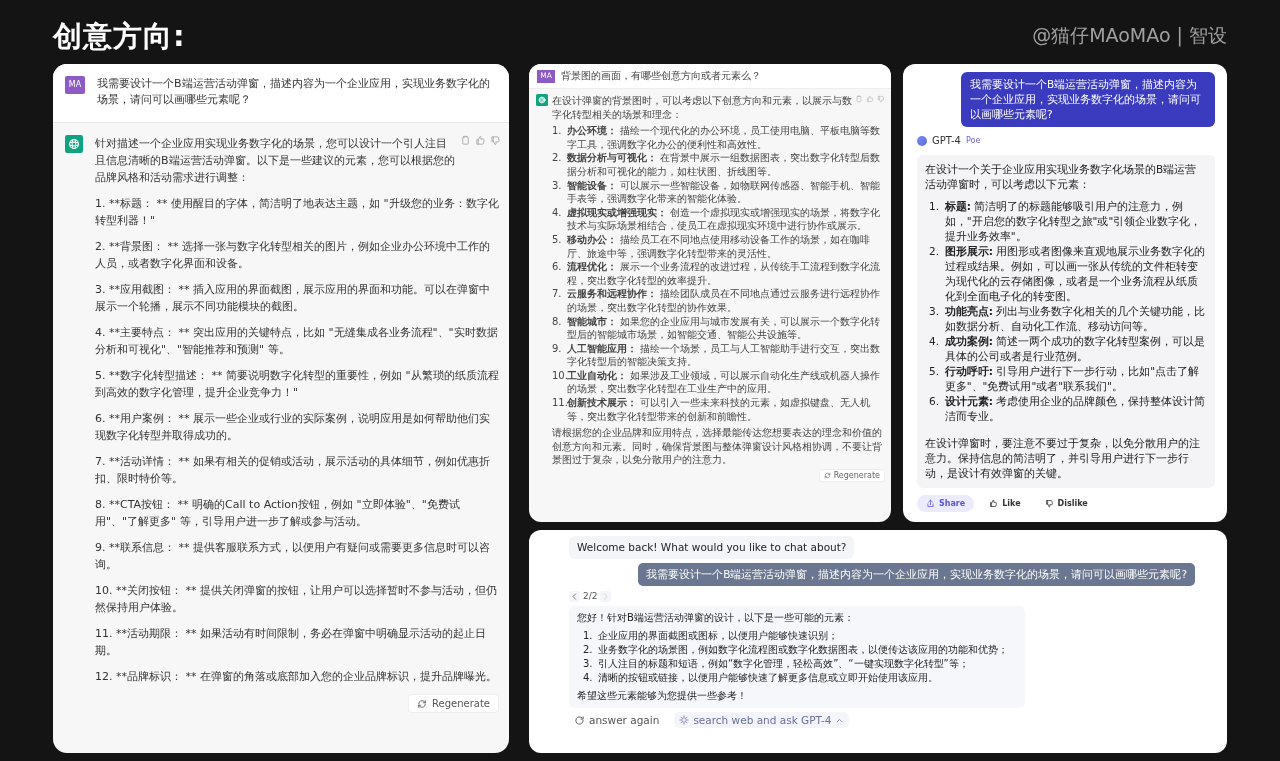 The width and height of the screenshot is (1280, 761). Describe the element at coordinates (712, 547) in the screenshot. I see `welcome-message: Welcome back! What would you like to chat about?` at that location.